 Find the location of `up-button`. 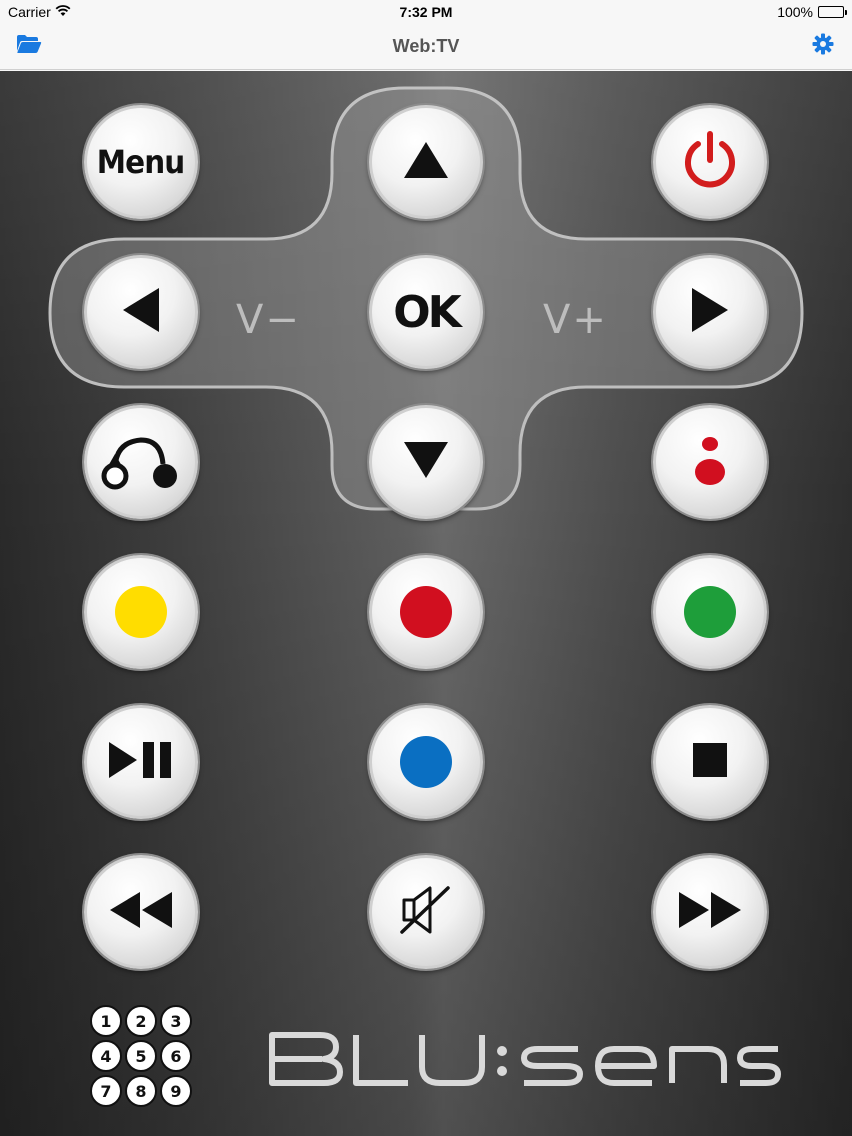

up-button is located at coordinates (426, 162).